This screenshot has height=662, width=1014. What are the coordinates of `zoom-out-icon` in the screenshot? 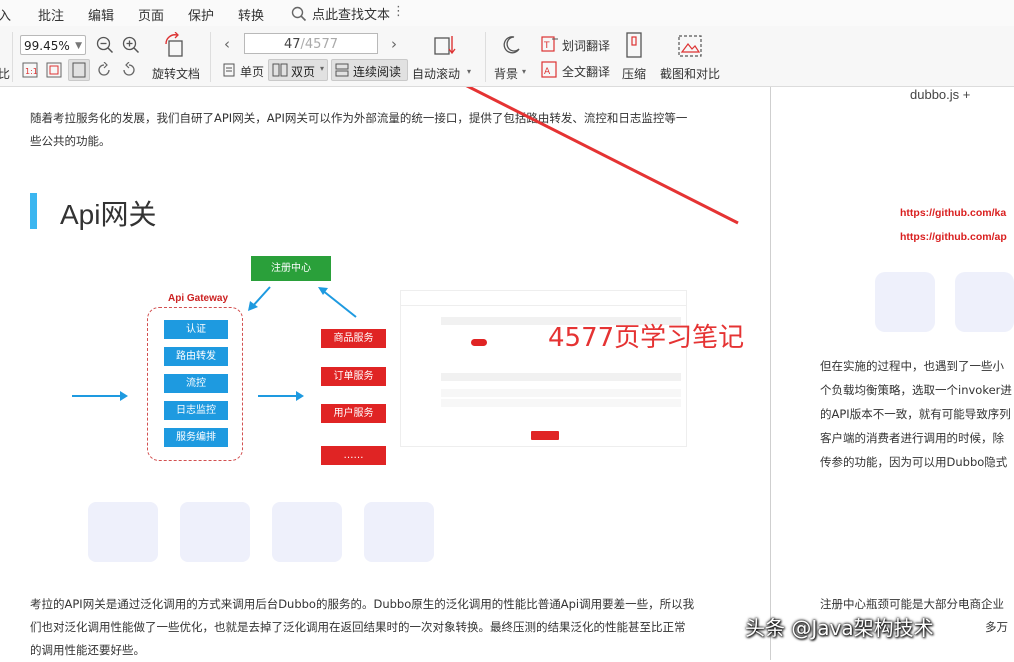 It's located at (105, 45).